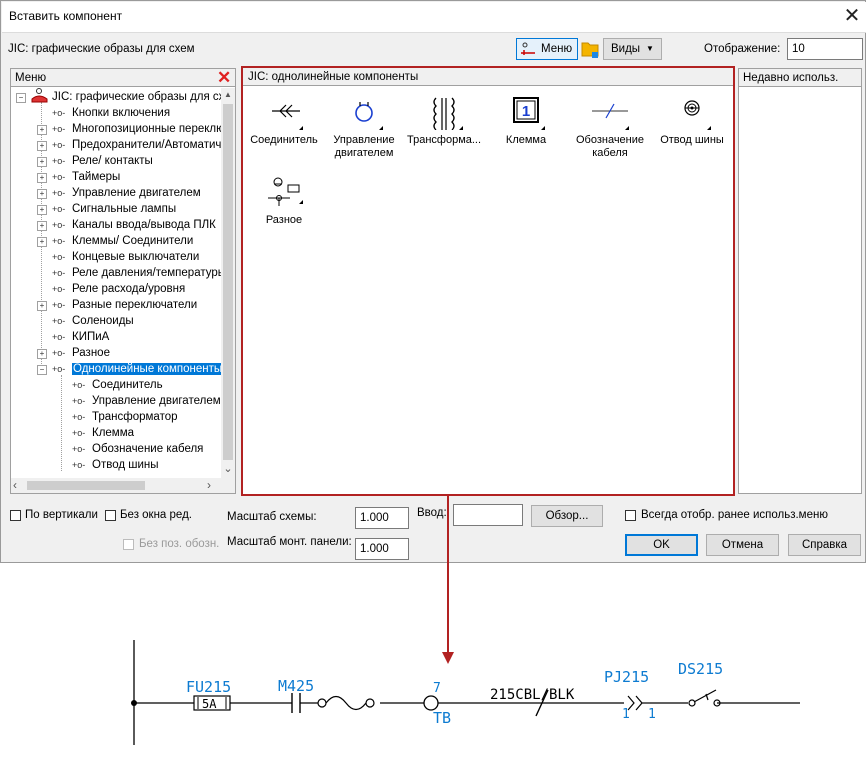 The width and height of the screenshot is (868, 768). What do you see at coordinates (532, 695) in the screenshot?
I see `cable-label: 215CBL/BLK` at bounding box center [532, 695].